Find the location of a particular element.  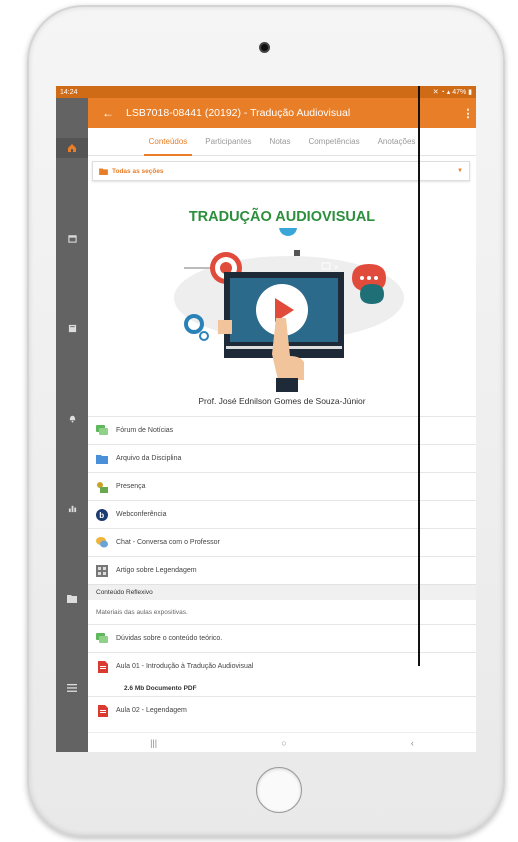

list-item-label: Dúvidas sobre o conteúdo teórico. is located at coordinates (169, 638).